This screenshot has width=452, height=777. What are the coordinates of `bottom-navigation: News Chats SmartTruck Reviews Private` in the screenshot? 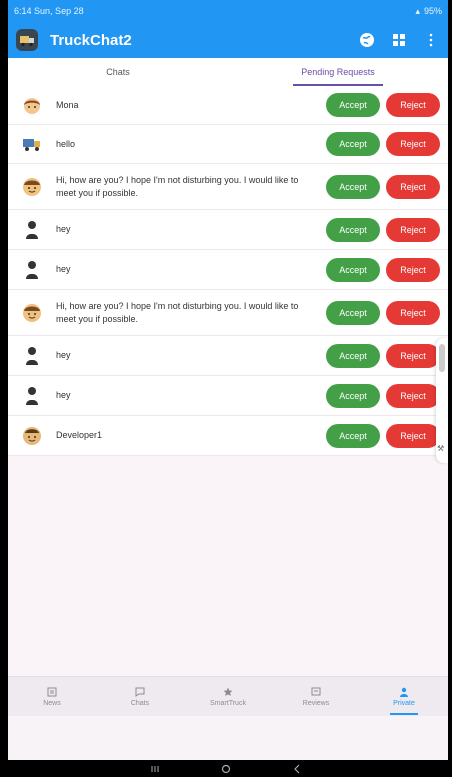 It's located at (228, 696).